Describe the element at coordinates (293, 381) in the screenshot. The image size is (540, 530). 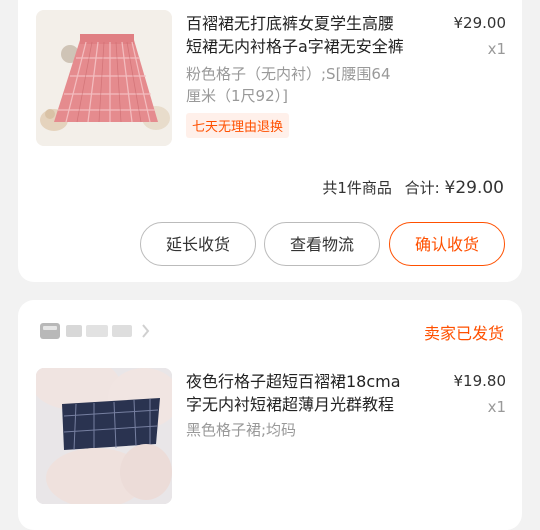
I see `product-title-line1: 夜色行格子超短百褶裙18cma` at that location.